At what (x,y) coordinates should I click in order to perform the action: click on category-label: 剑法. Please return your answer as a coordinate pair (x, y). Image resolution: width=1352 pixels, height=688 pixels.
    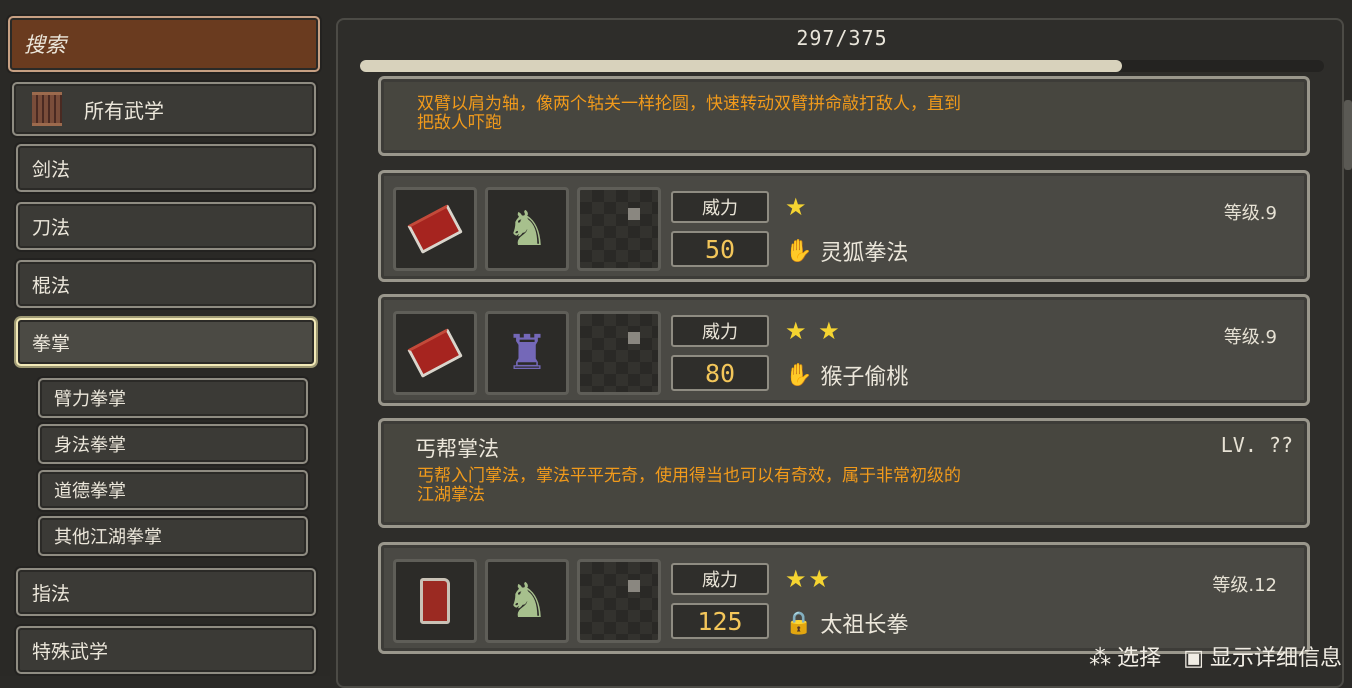
    Looking at the image, I should click on (51, 169).